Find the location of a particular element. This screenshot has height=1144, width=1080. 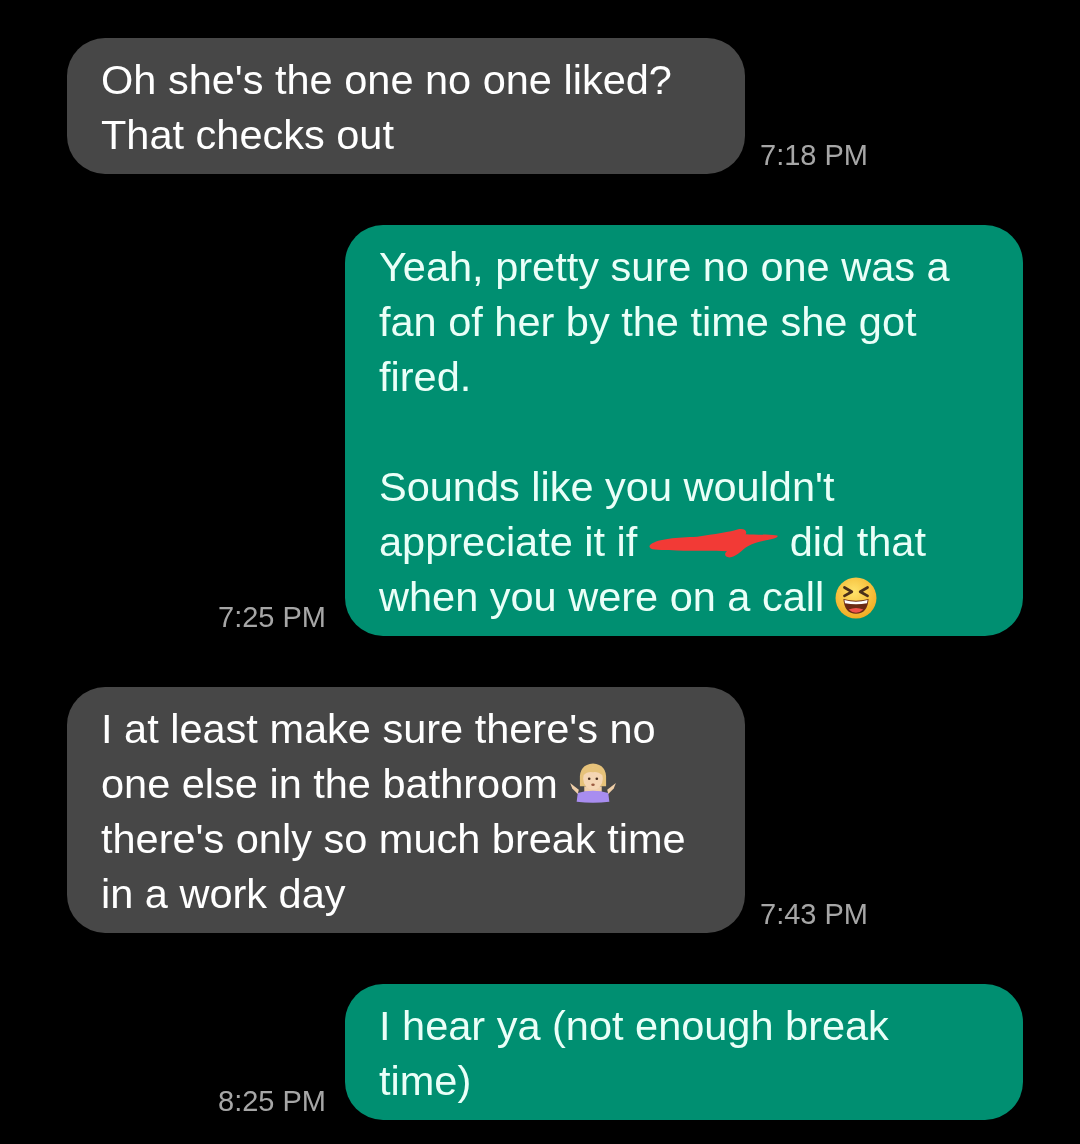

message-text: appreciate it if is located at coordinates (508, 542).